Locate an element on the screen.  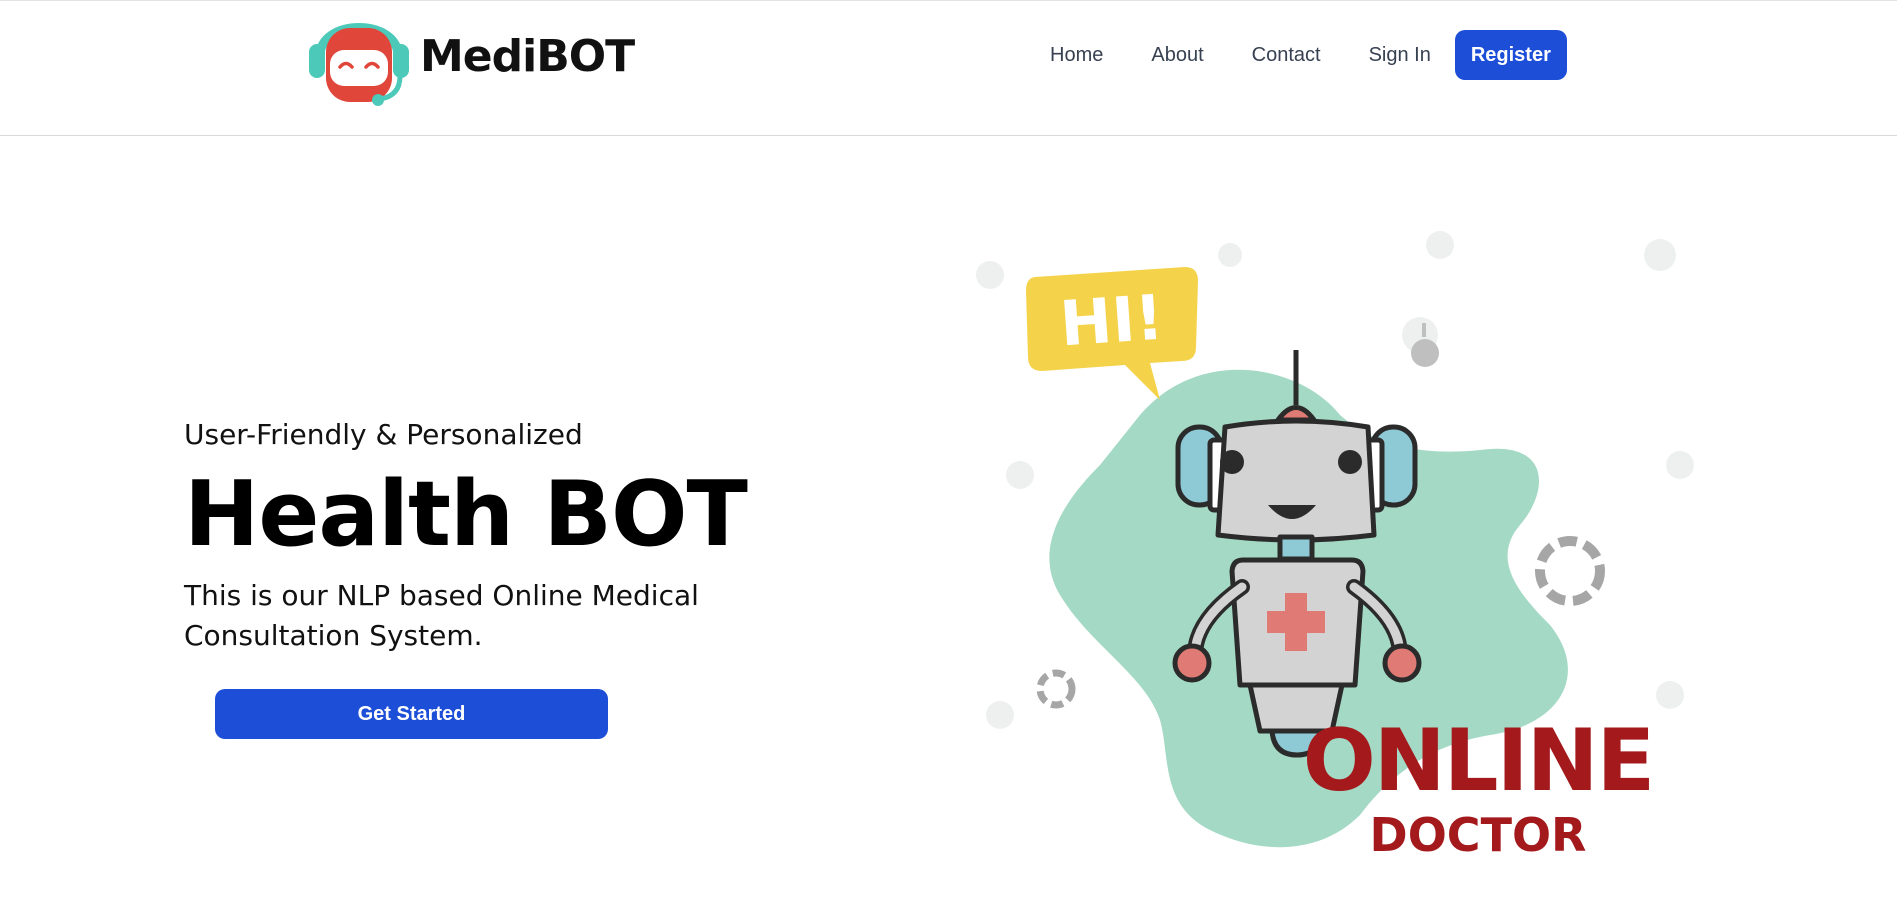
nav-about-link: About is located at coordinates (1177, 55).